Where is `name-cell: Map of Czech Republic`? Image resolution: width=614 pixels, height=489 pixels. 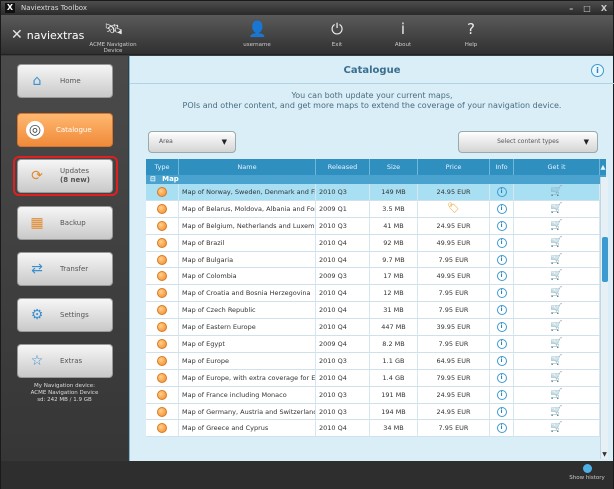 name-cell: Map of Czech Republic is located at coordinates (247, 310).